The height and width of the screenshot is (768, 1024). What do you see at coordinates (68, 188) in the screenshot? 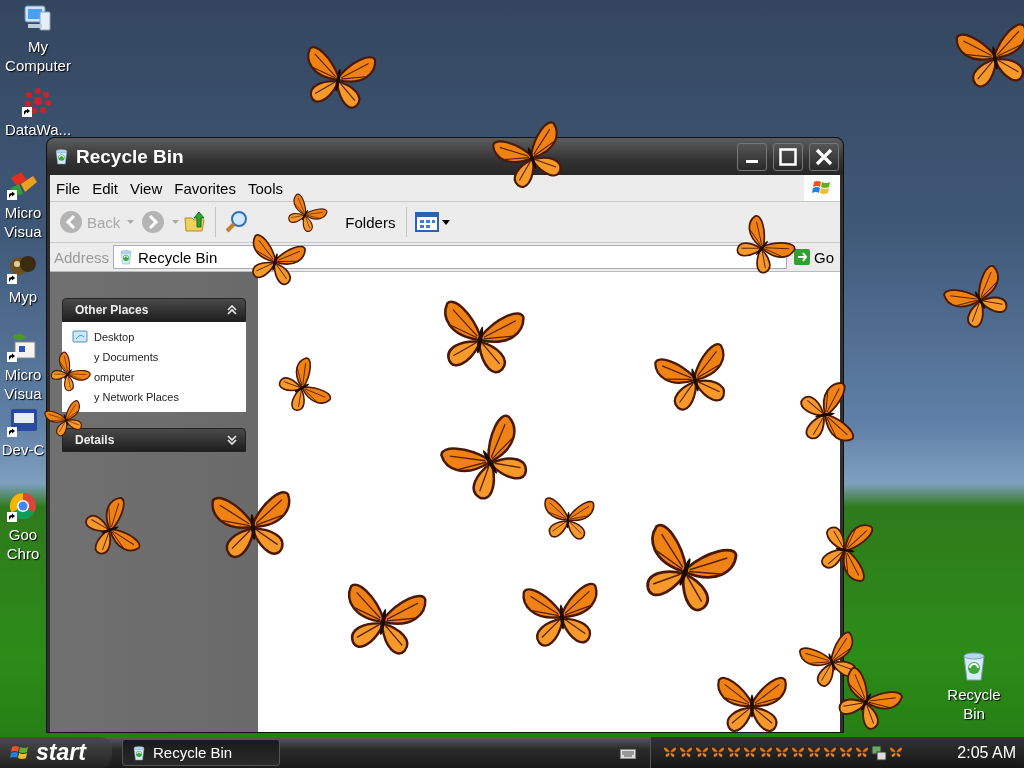
I see `menu-item: File` at bounding box center [68, 188].